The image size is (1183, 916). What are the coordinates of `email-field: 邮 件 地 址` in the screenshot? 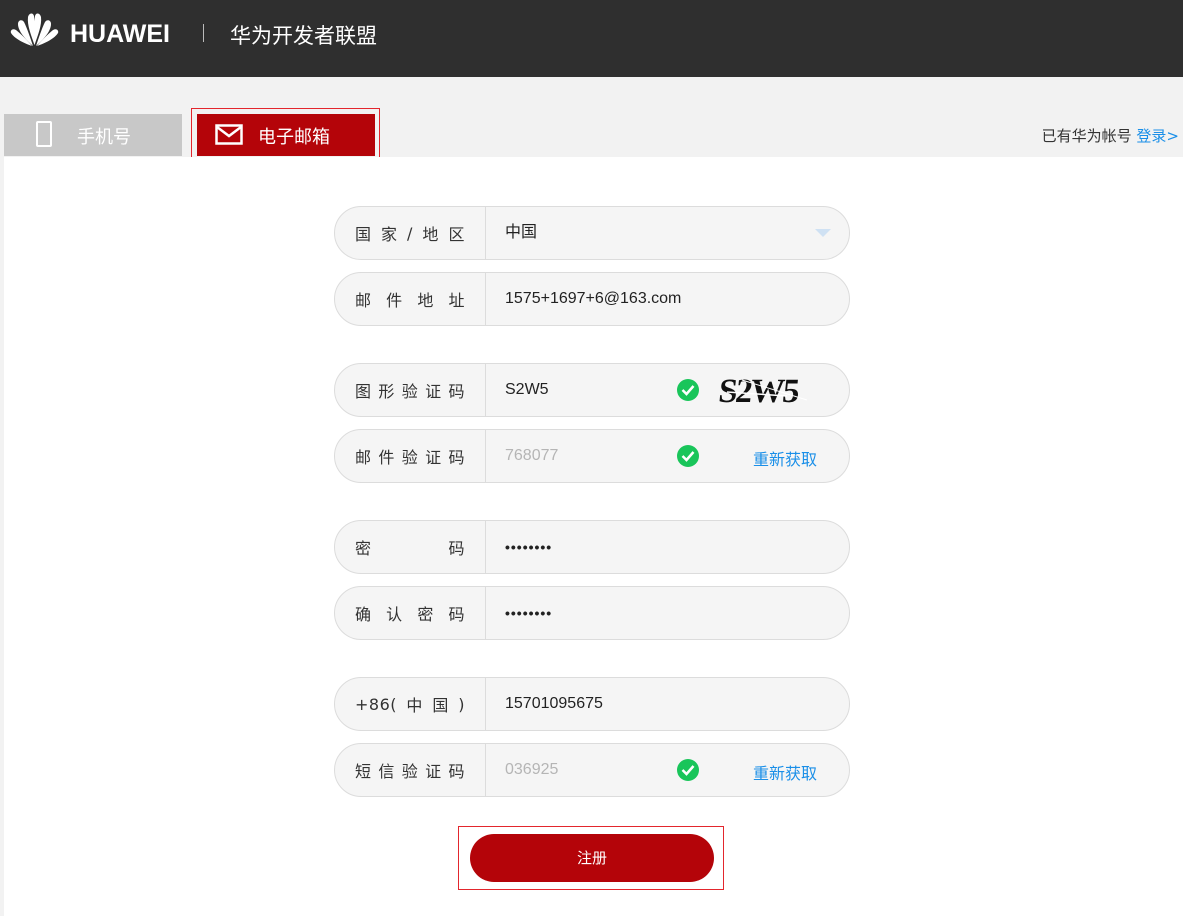 It's located at (592, 299).